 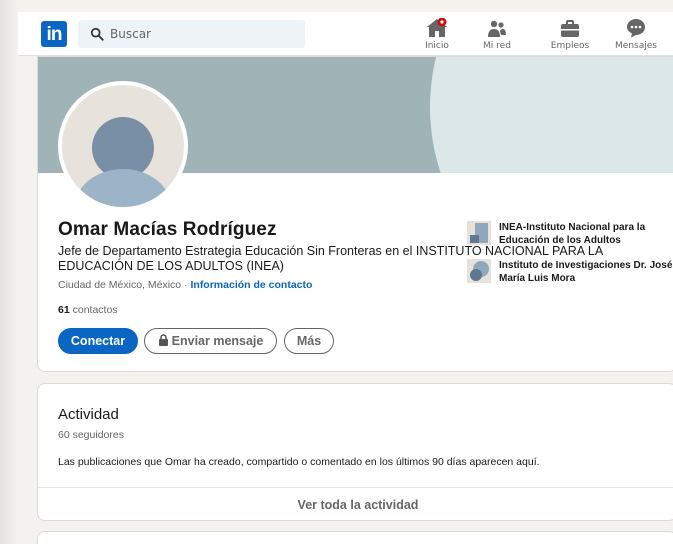 What do you see at coordinates (355, 504) in the screenshot?
I see `see-all-activity-button: Ver toda la actividad` at bounding box center [355, 504].